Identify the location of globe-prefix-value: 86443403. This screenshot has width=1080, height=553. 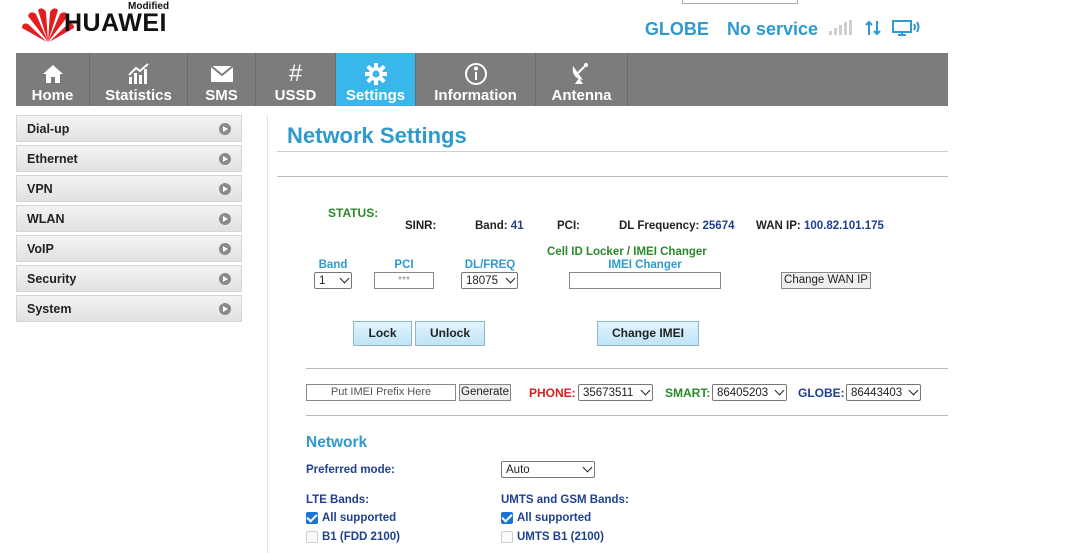
(877, 392).